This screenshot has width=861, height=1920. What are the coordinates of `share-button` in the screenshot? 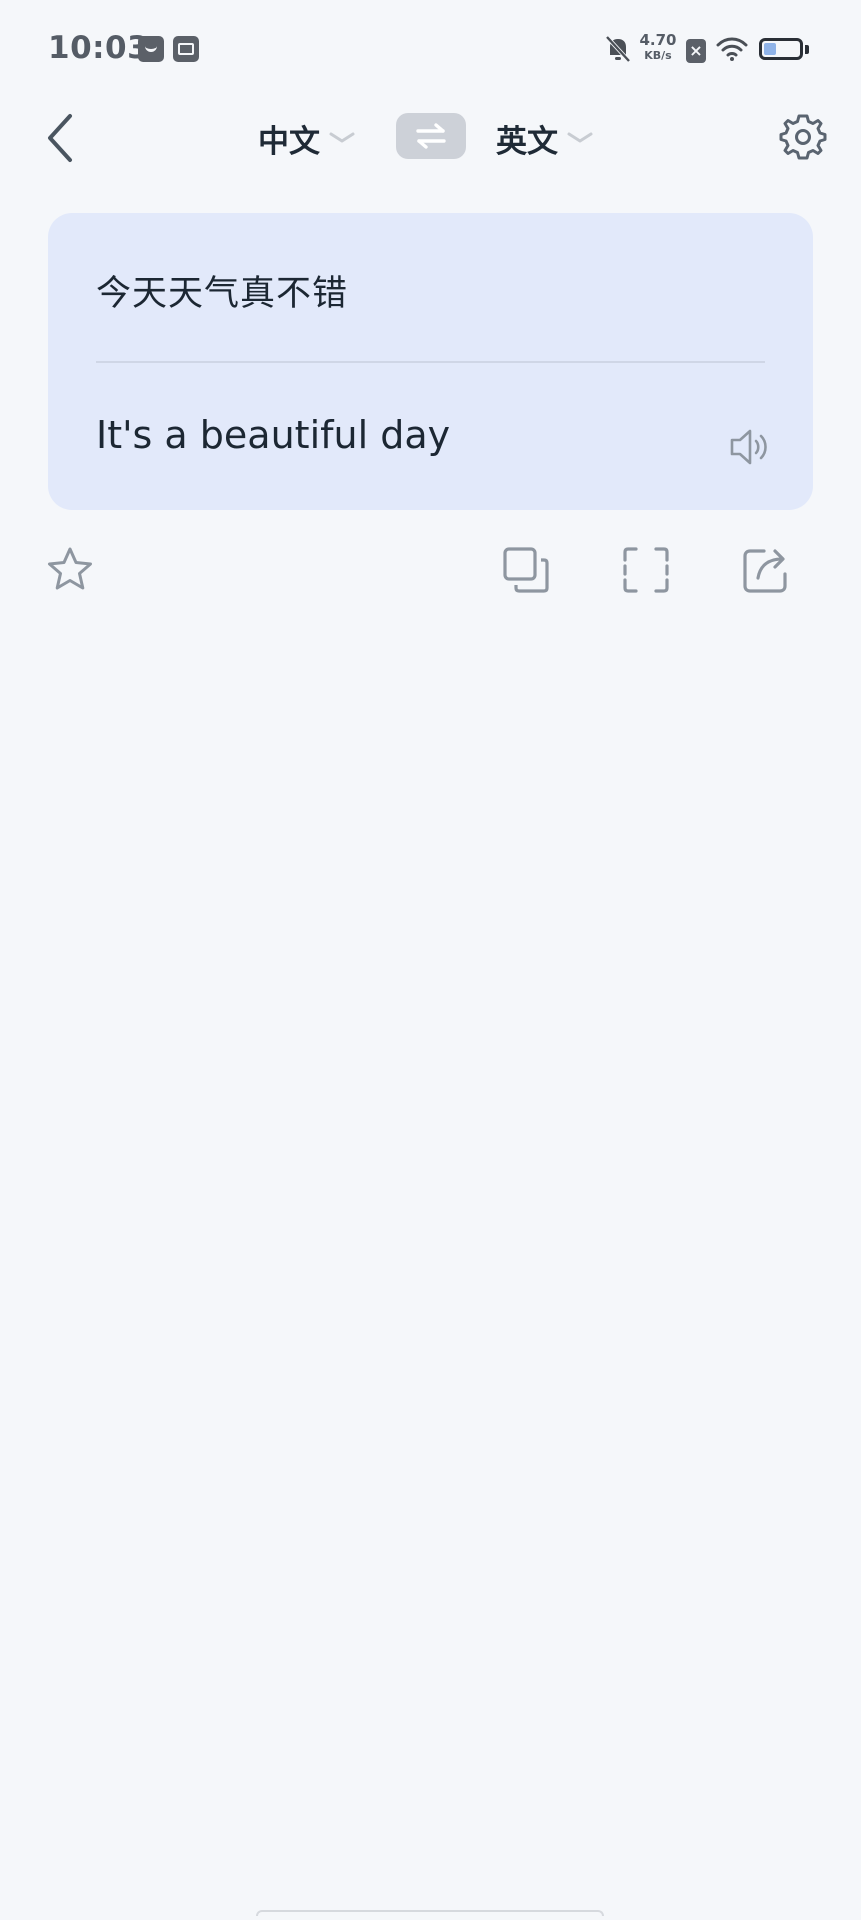 It's located at (766, 570).